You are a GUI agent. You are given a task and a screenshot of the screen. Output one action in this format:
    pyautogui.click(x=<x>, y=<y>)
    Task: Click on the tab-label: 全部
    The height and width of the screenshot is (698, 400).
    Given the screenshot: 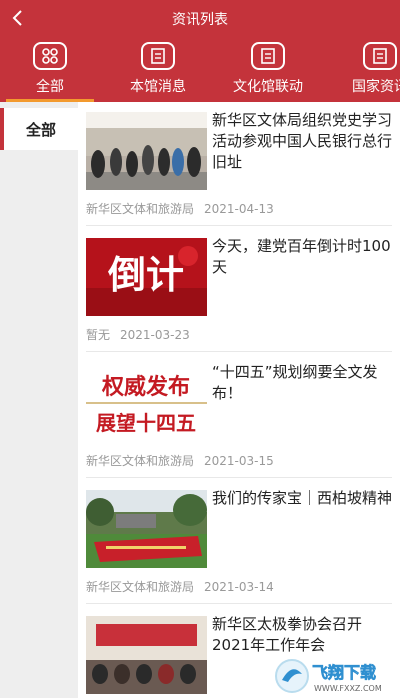 What is the action you would take?
    pyautogui.click(x=50, y=87)
    